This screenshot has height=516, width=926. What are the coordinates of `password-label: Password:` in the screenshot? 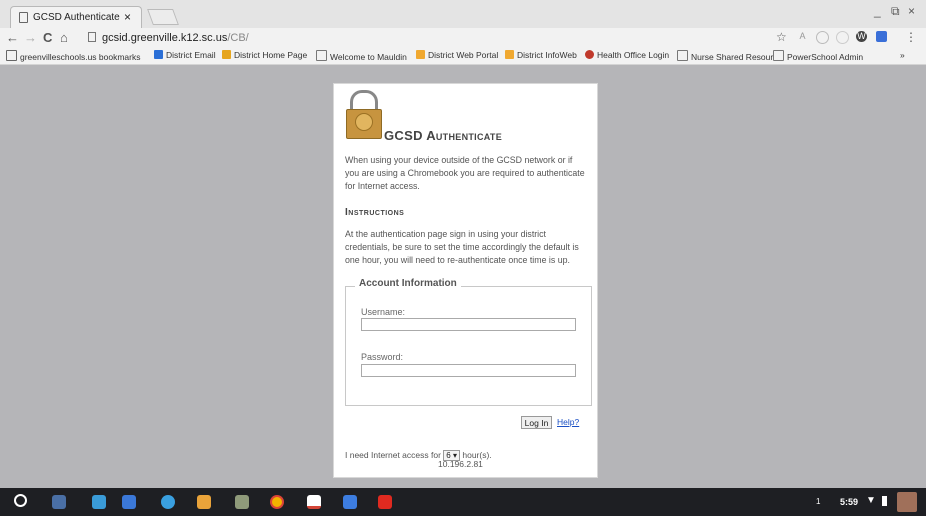 It's located at (382, 357).